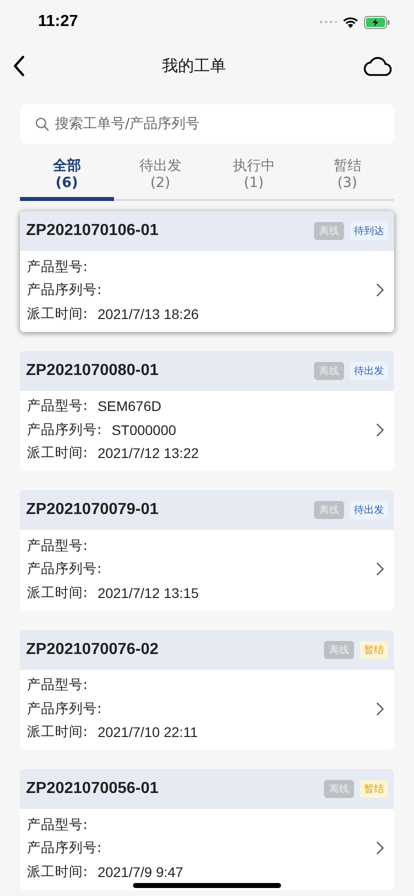 This screenshot has width=414, height=896. I want to click on filter-tab: 全部 (6), so click(67, 179).